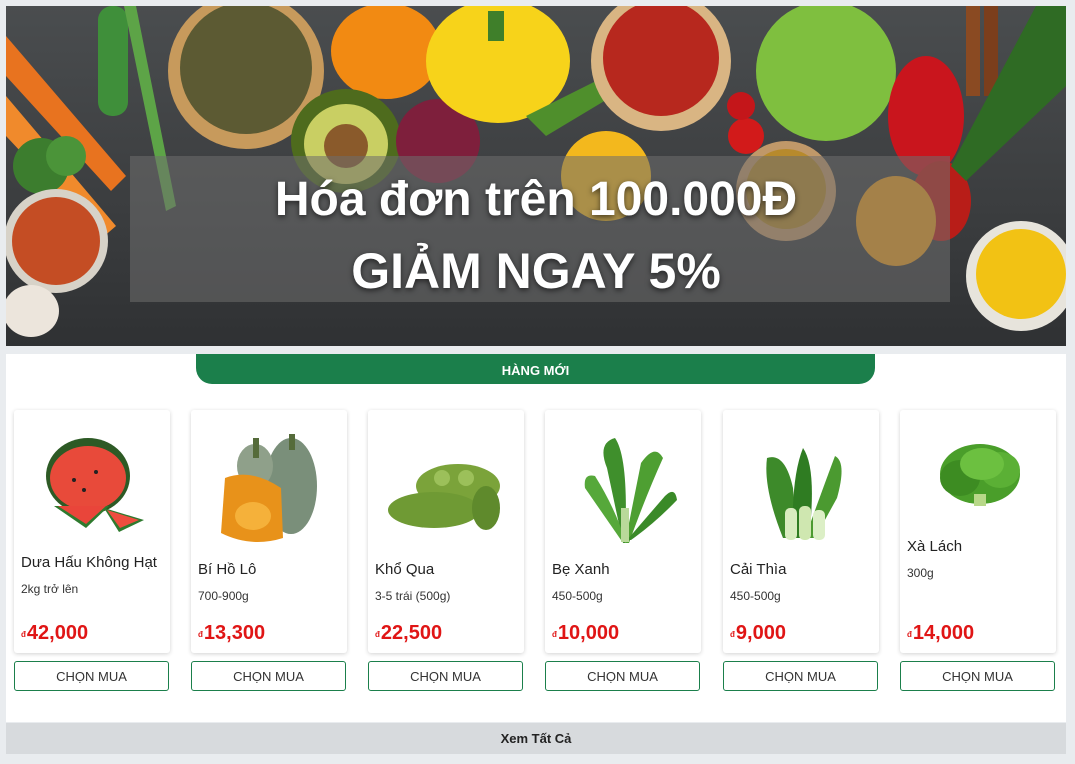 The height and width of the screenshot is (764, 1075). What do you see at coordinates (227, 569) in the screenshot?
I see `product-name: Bí Hồ Lô` at bounding box center [227, 569].